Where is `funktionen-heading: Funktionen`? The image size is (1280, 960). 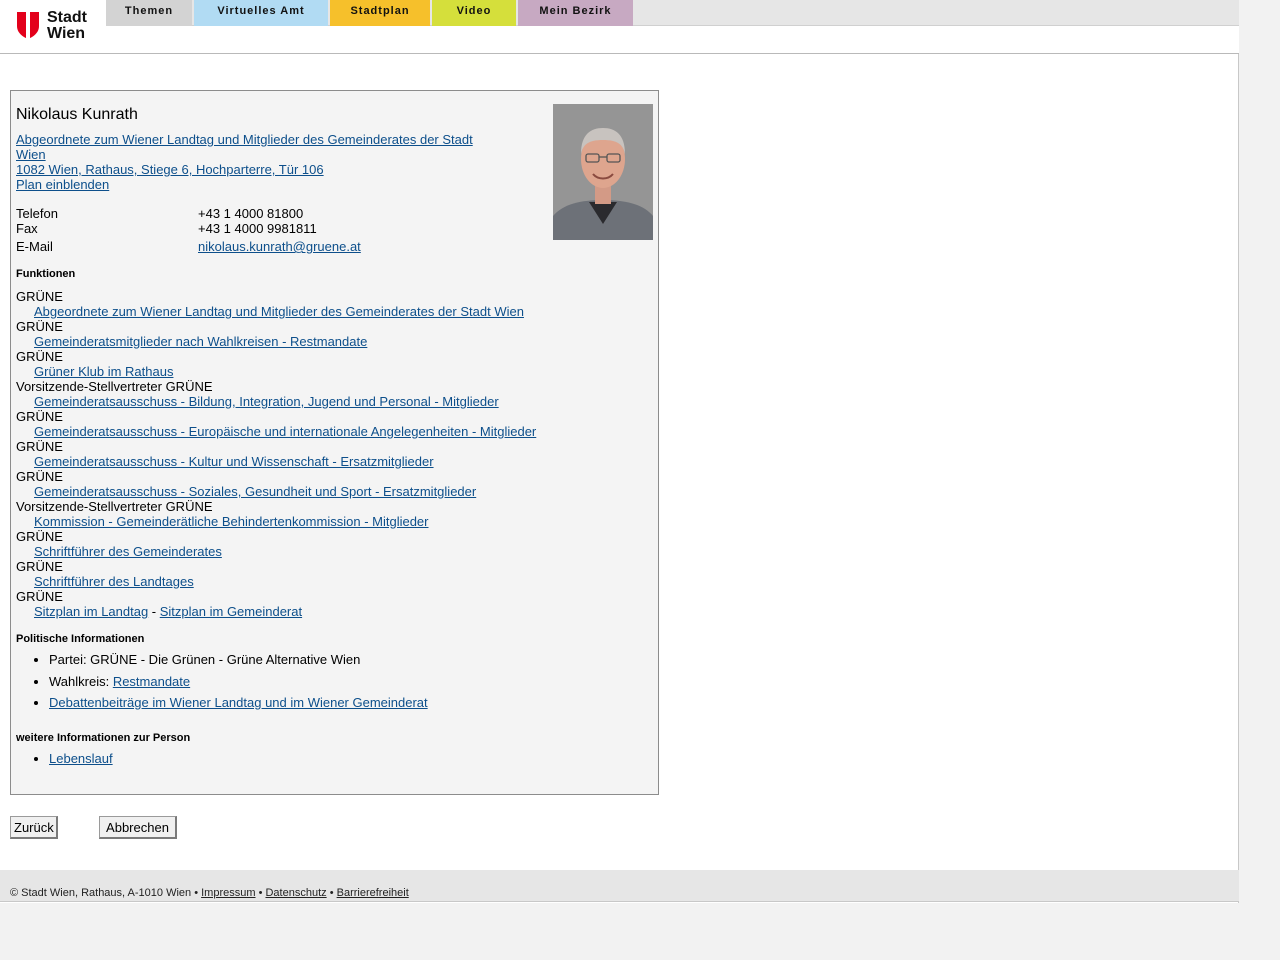 funktionen-heading: Funktionen is located at coordinates (46, 274).